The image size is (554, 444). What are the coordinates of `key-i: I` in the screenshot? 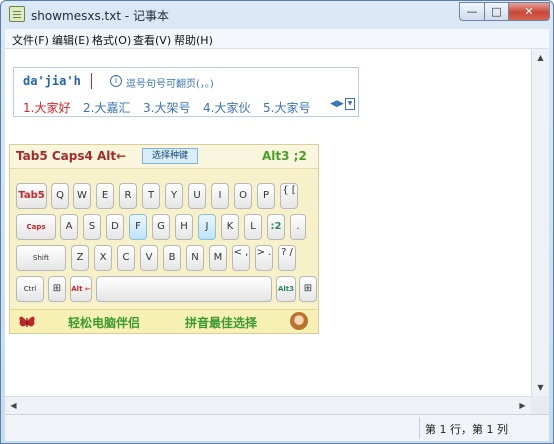 It's located at (220, 196).